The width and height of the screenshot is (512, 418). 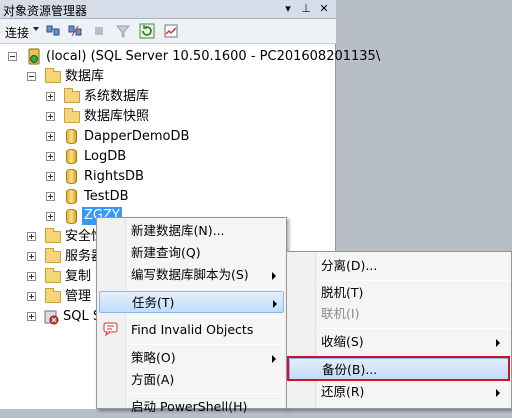 What do you see at coordinates (166, 252) in the screenshot?
I see `menu-item-label: 新建查询(Q)` at bounding box center [166, 252].